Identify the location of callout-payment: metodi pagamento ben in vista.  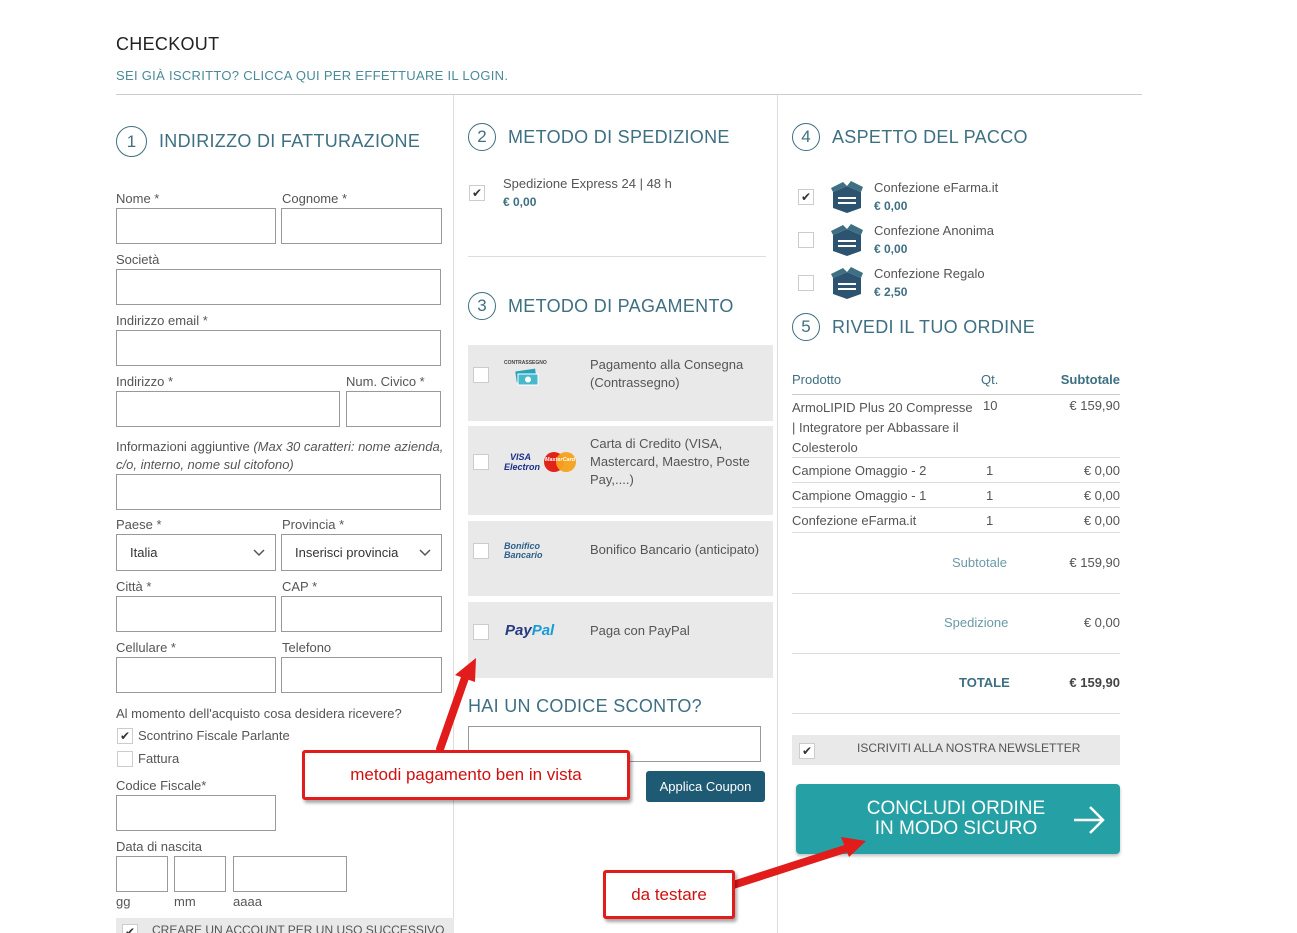
(466, 775).